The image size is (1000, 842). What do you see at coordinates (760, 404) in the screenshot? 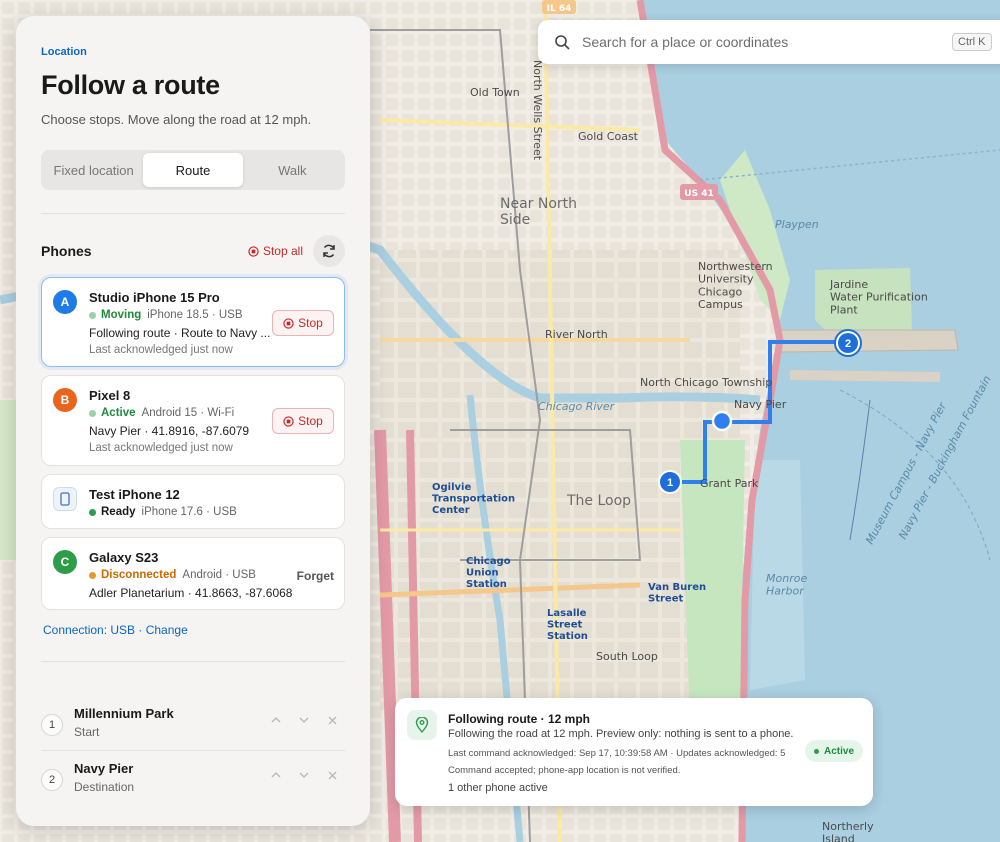
I see `label-navy-pier: Navy Pier` at bounding box center [760, 404].